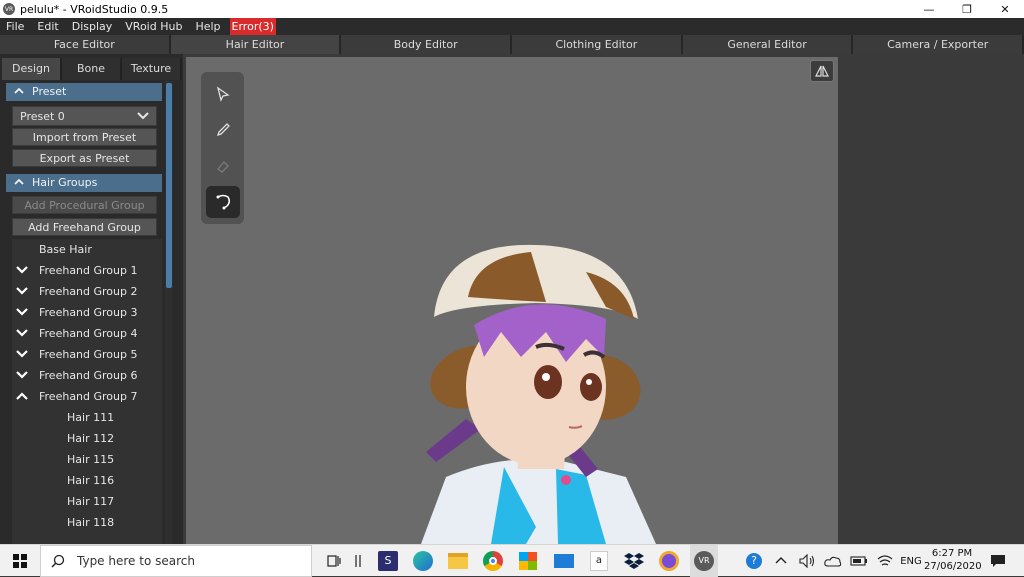  I want to click on list-item-label: Hair 118, so click(91, 522).